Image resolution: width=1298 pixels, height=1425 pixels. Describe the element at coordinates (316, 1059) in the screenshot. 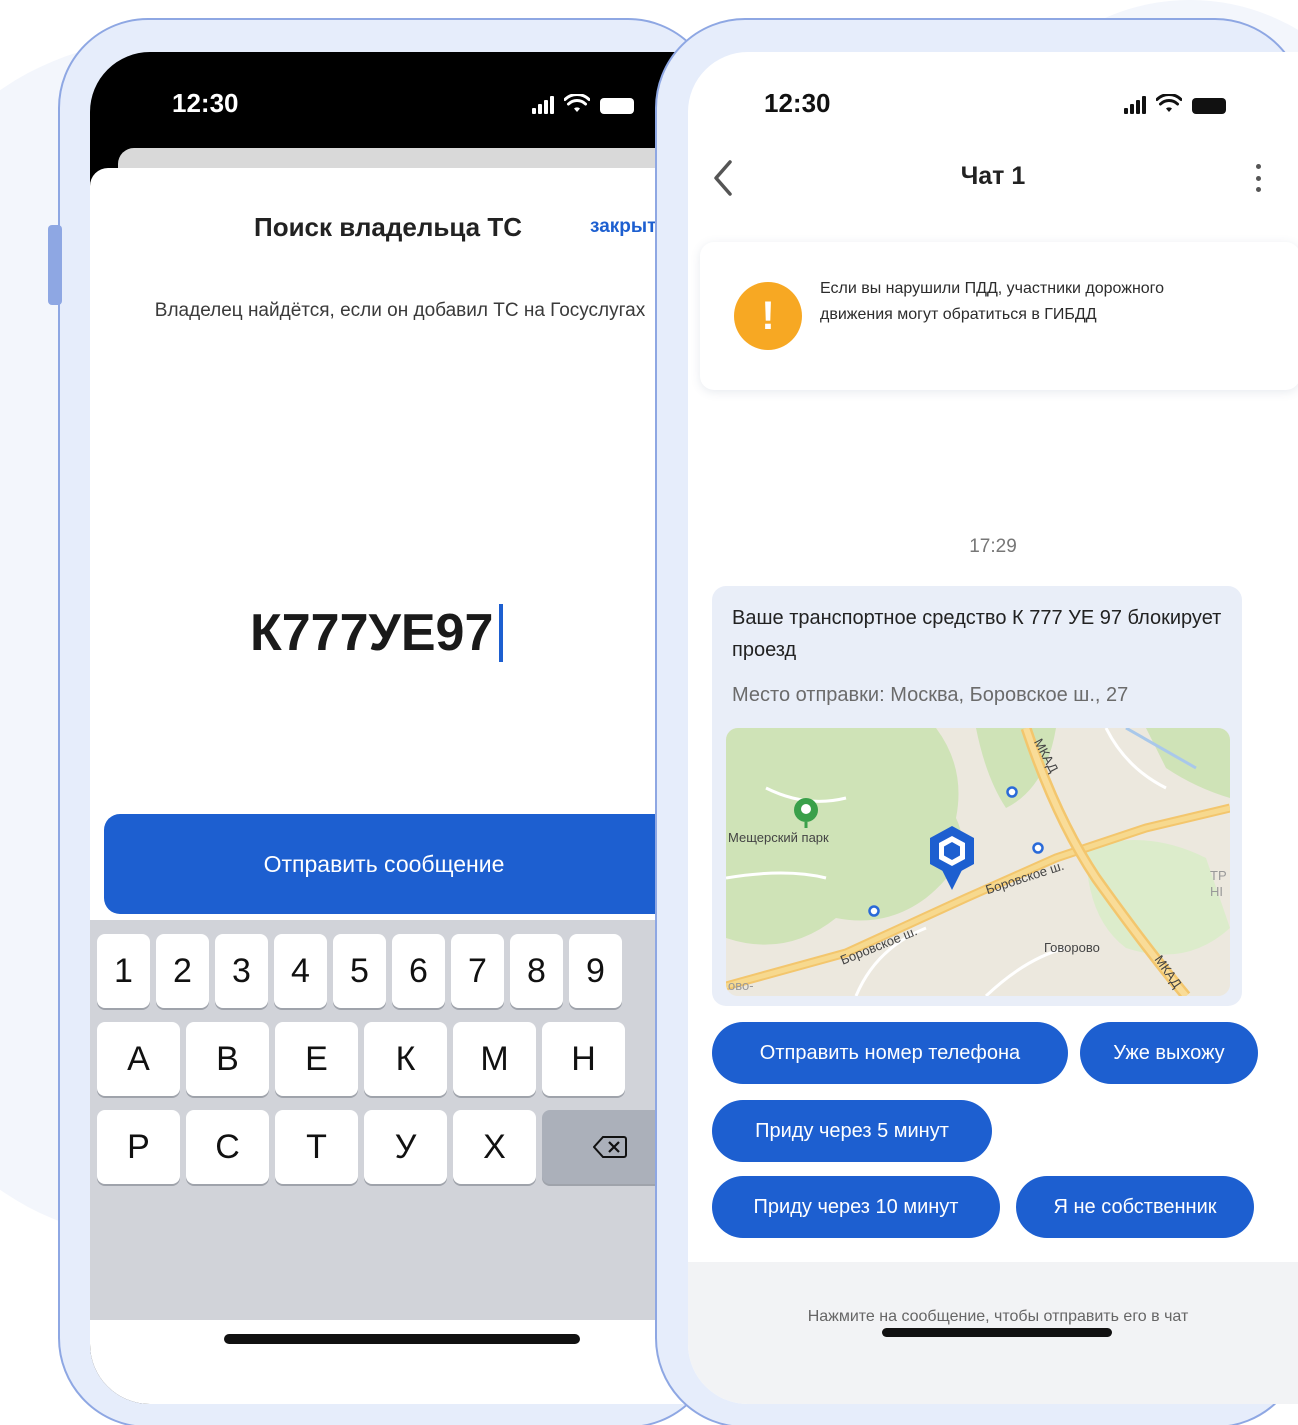

I see `key-e: Е` at that location.